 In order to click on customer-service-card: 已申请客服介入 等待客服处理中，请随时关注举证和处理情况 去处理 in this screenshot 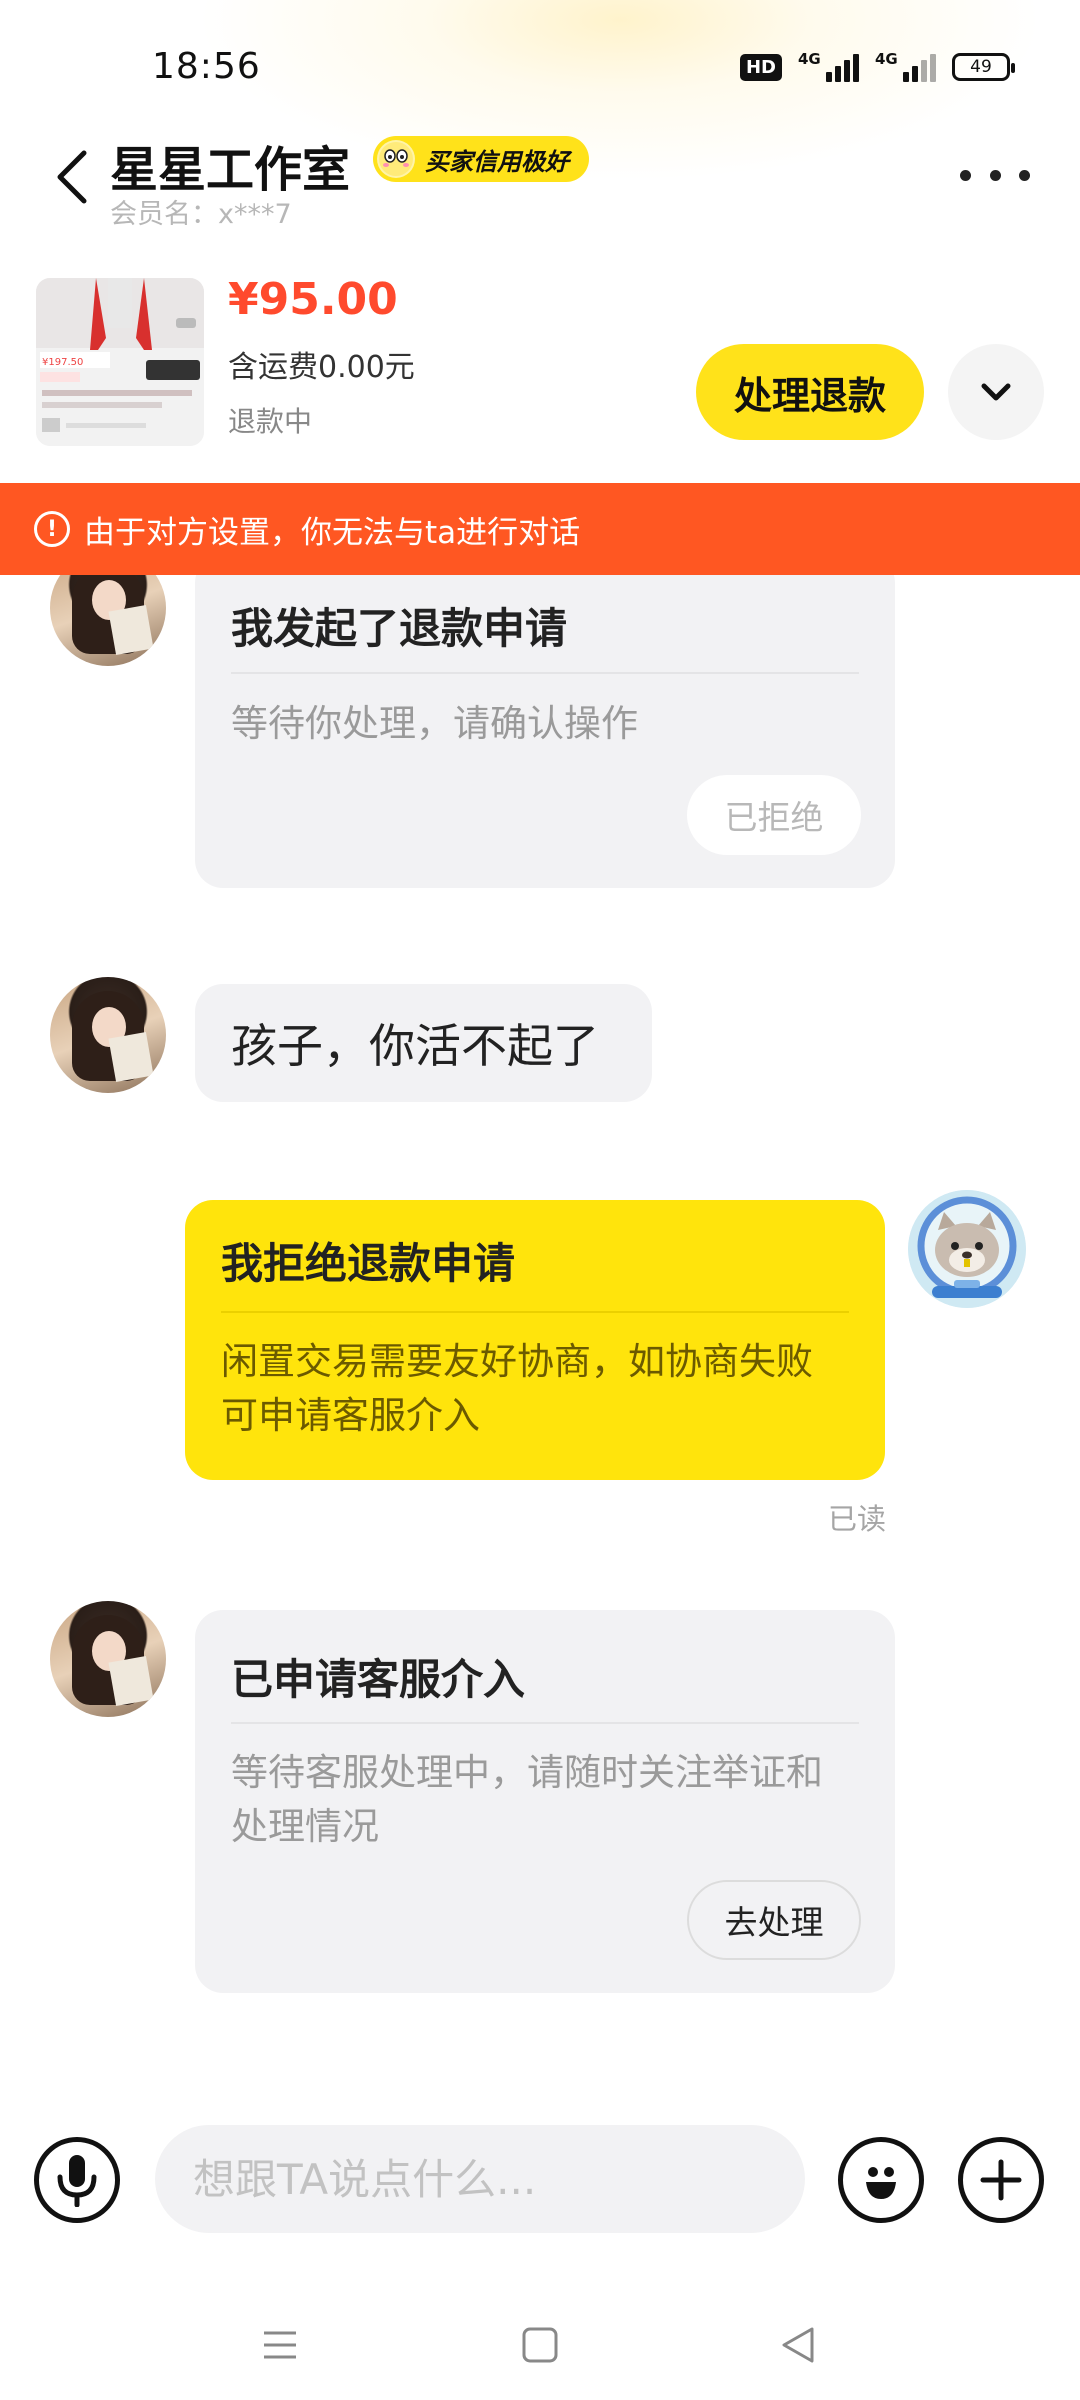, I will do `click(545, 1801)`.